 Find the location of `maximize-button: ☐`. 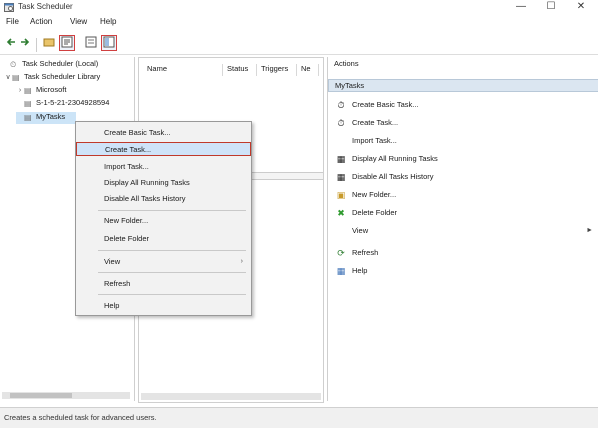

maximize-button: ☐ is located at coordinates (551, 7).